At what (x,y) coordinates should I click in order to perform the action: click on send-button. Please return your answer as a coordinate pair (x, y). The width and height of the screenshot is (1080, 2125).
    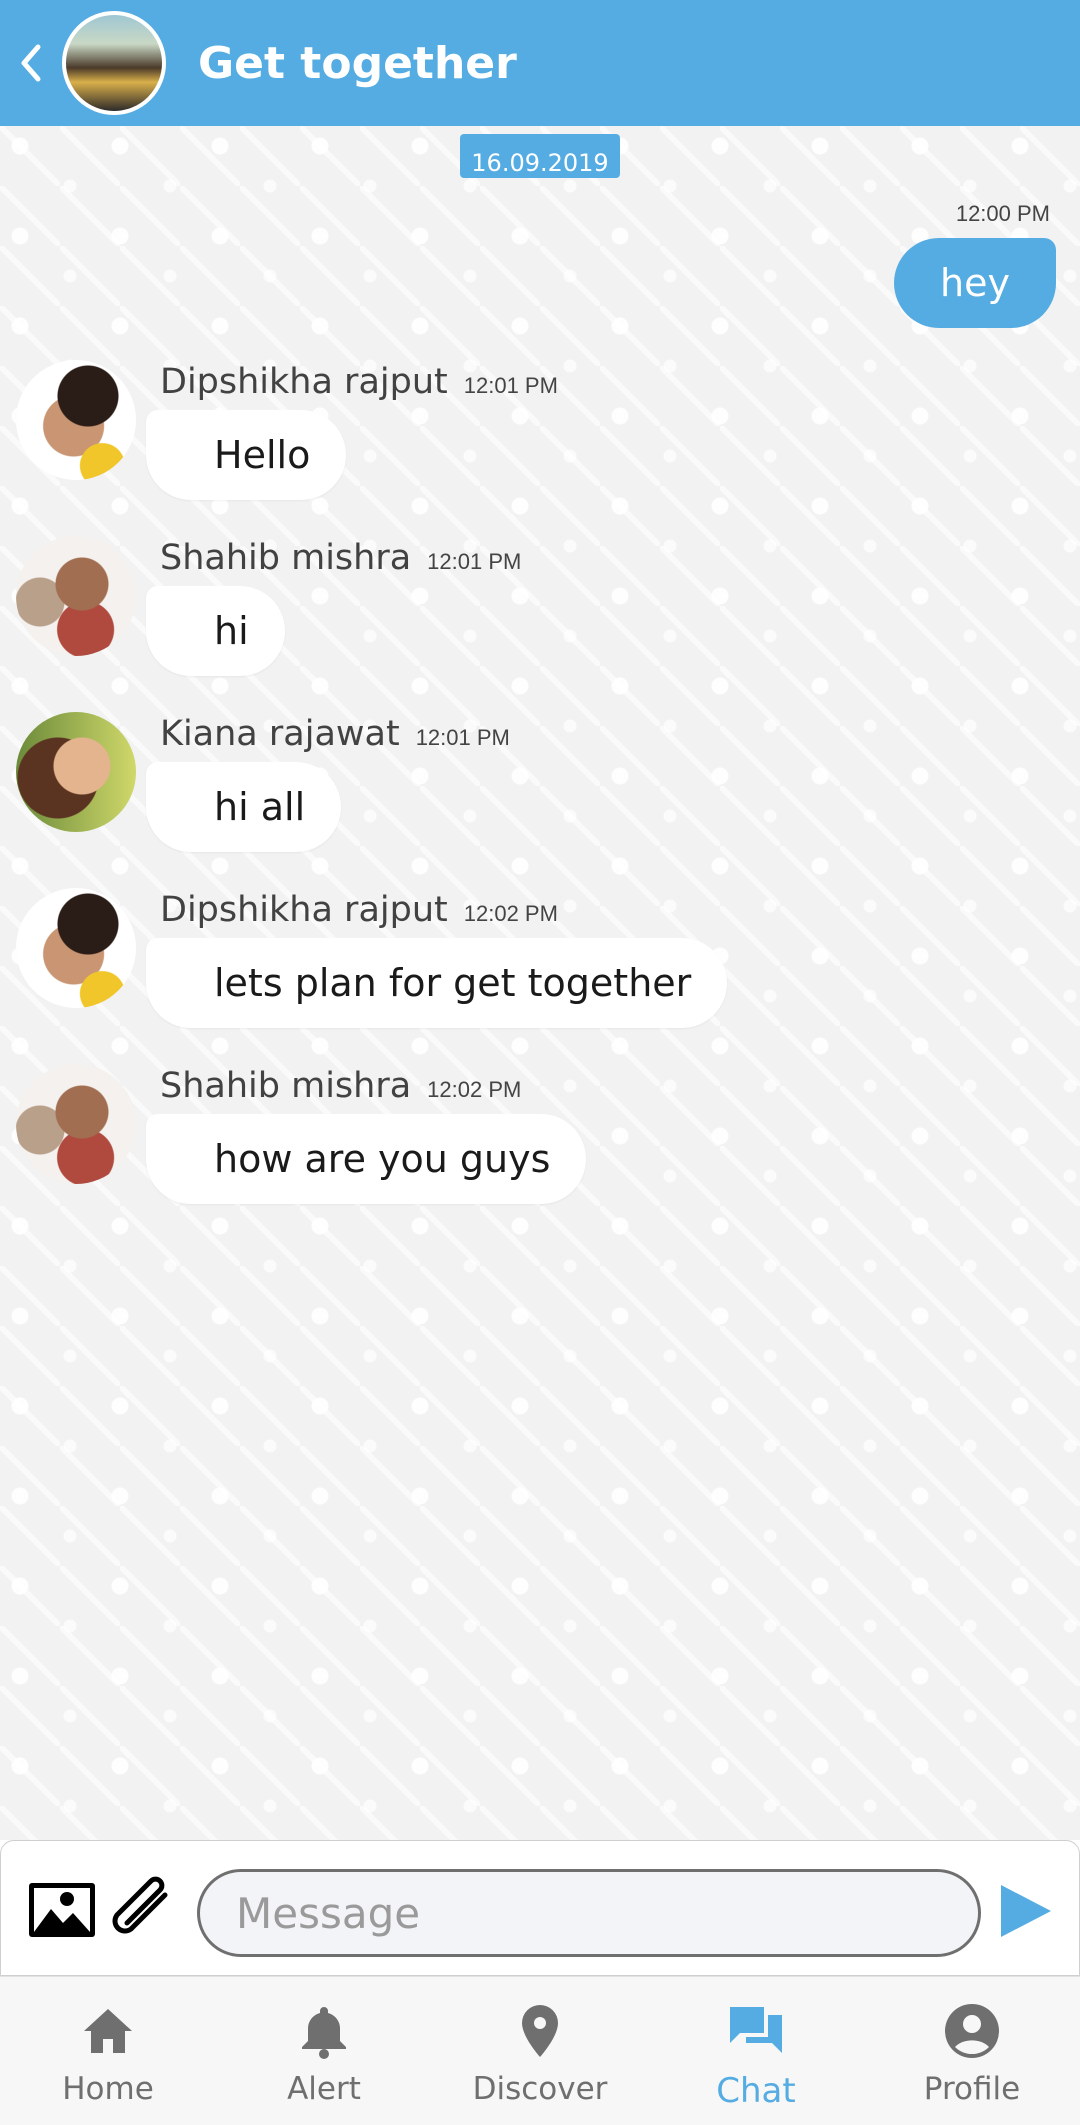
    Looking at the image, I should click on (1025, 1911).